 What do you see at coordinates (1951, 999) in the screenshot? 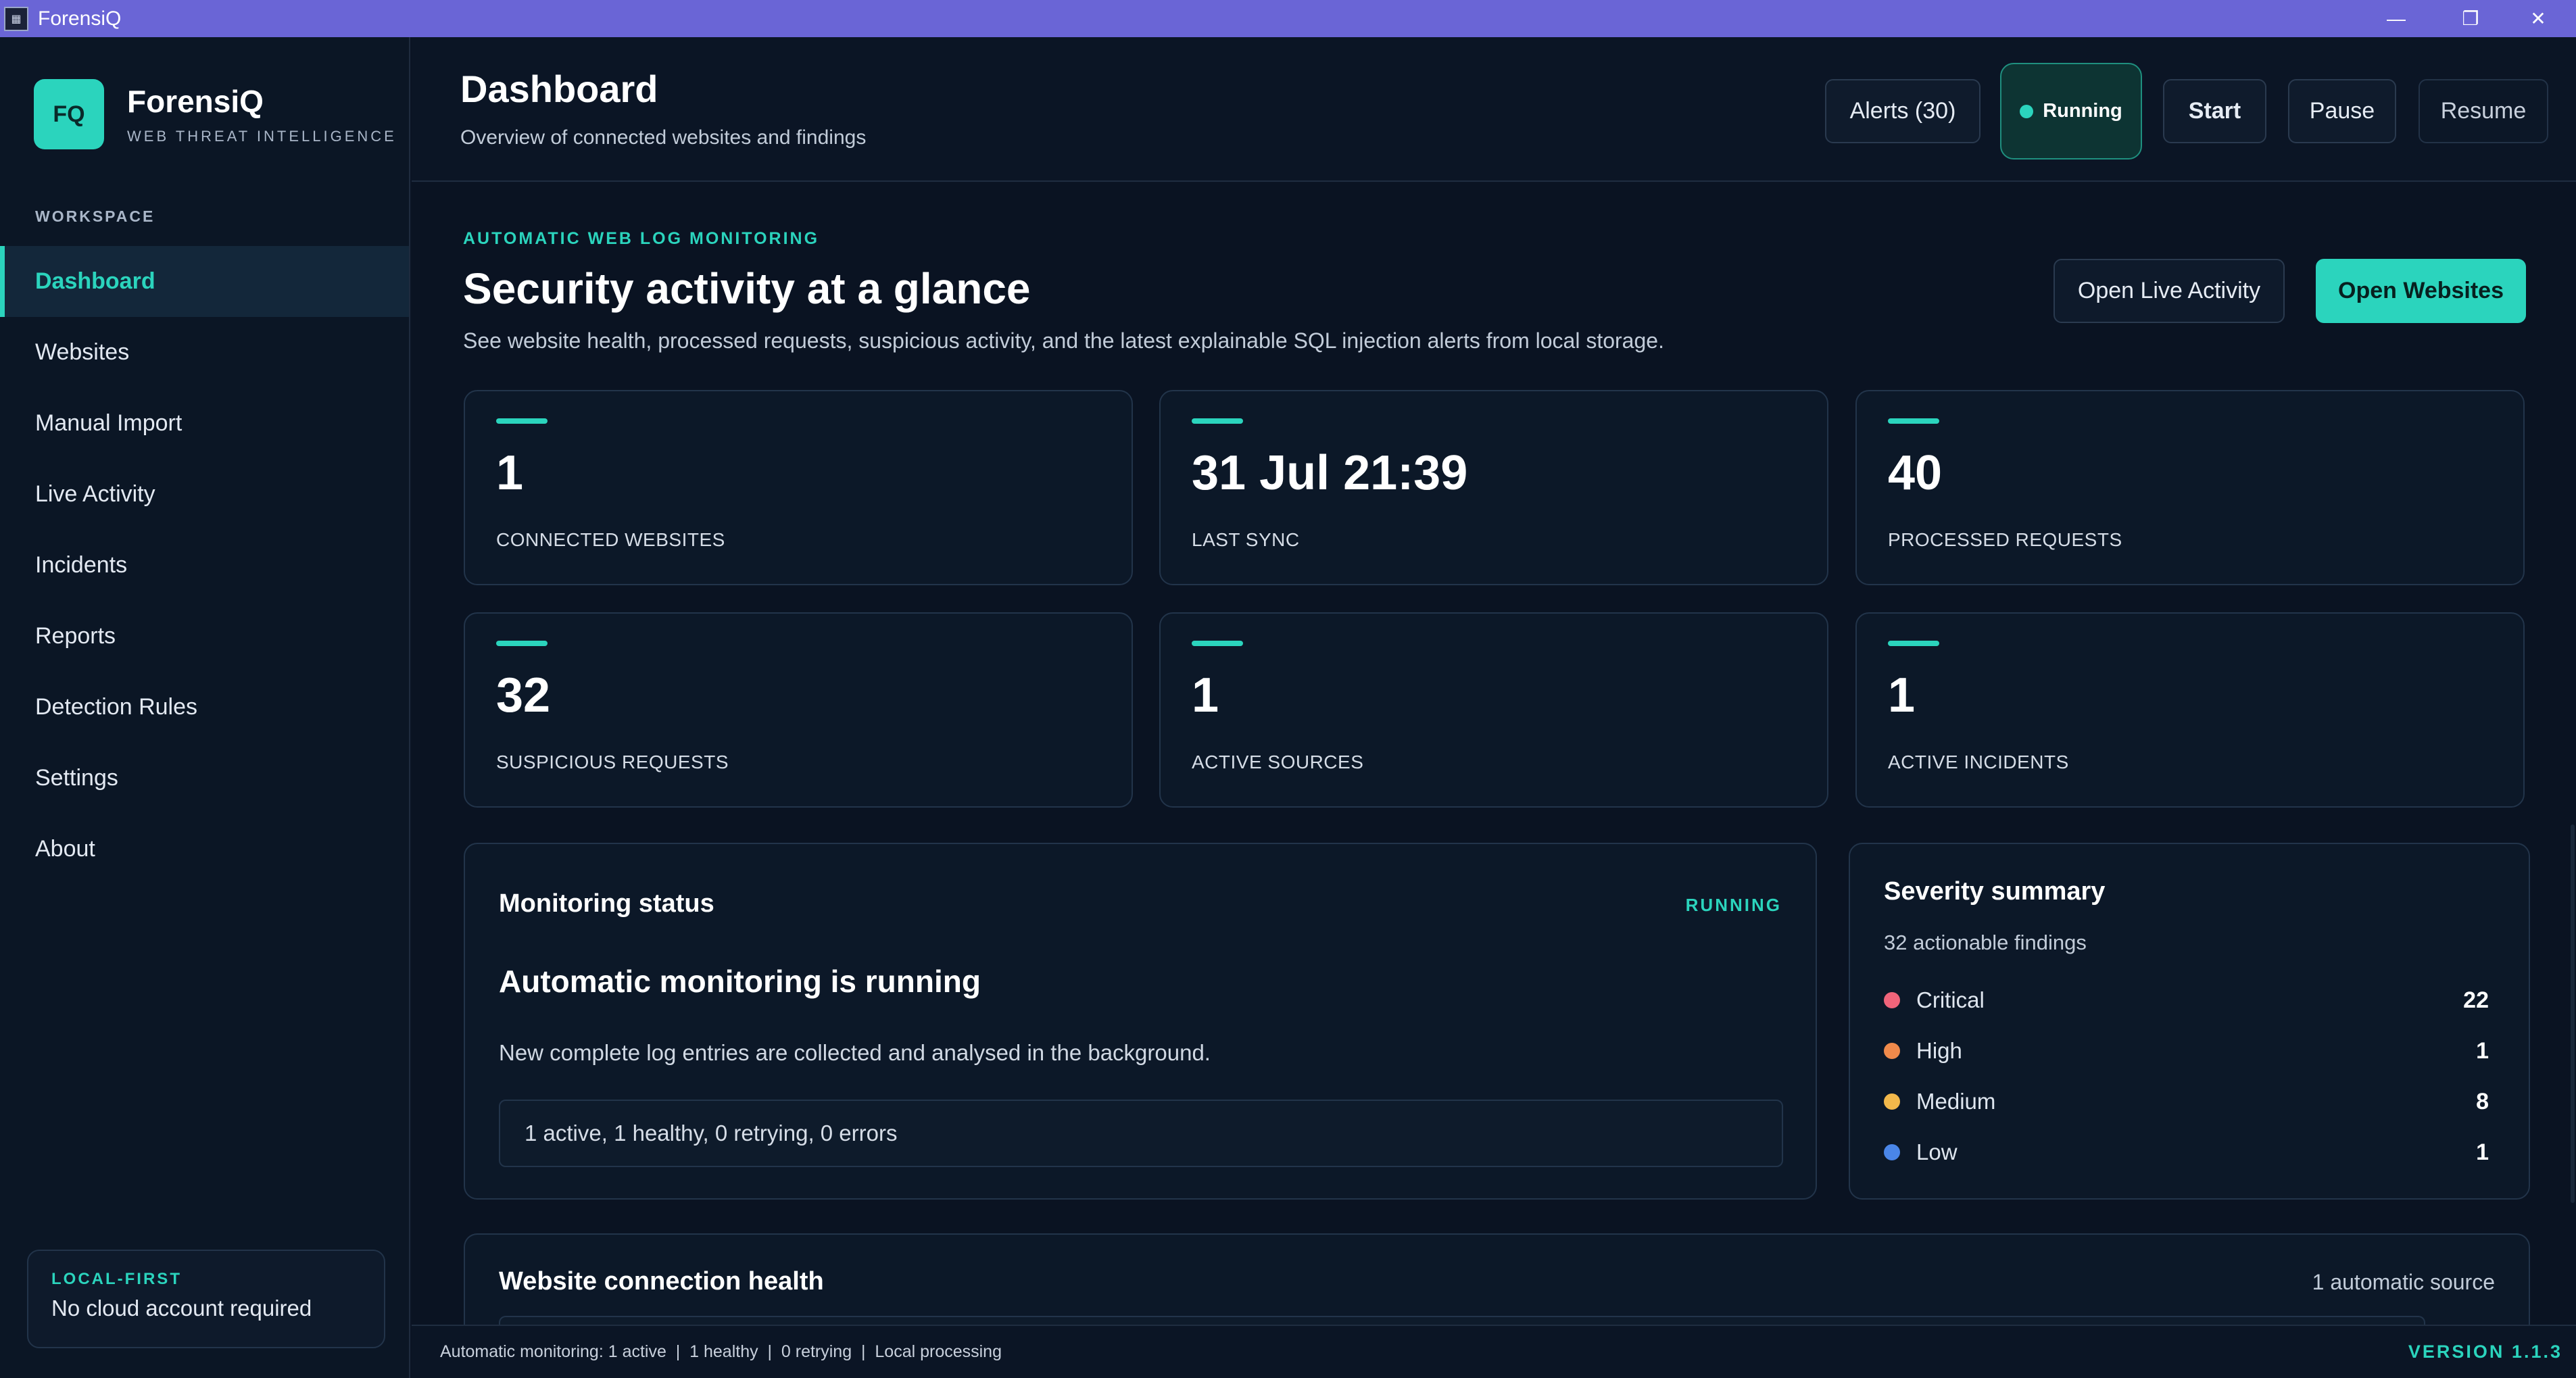
I see `severity-name: Critical` at bounding box center [1951, 999].